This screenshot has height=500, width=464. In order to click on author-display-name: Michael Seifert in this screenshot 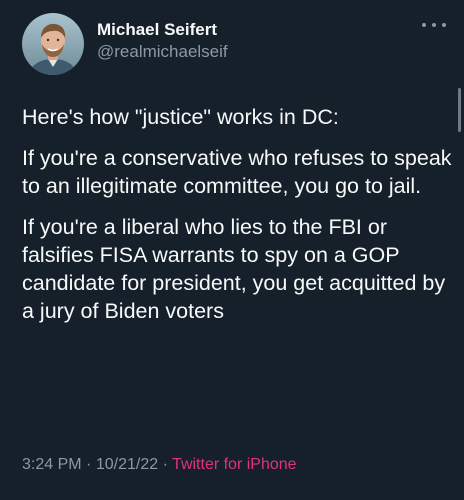, I will do `click(157, 30)`.